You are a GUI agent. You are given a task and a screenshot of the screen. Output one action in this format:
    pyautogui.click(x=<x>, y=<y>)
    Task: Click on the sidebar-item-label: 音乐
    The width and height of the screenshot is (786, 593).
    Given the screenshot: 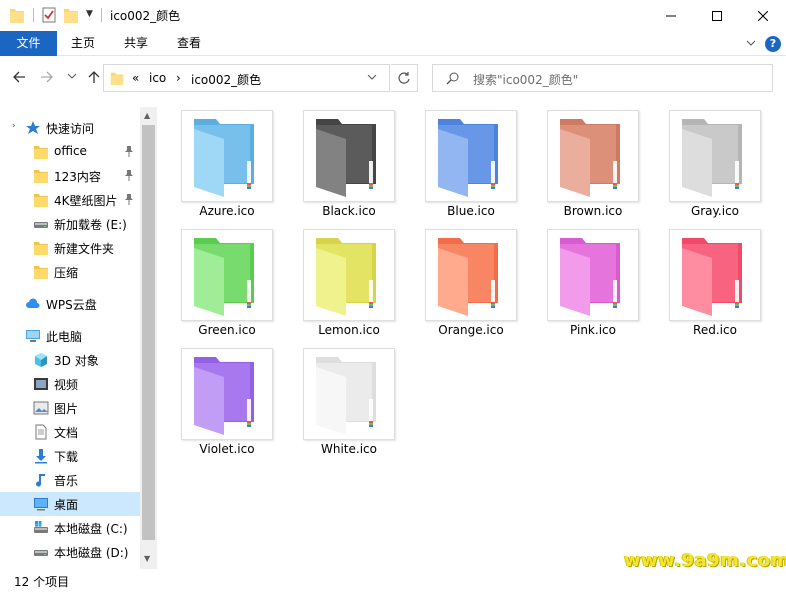 What is the action you would take?
    pyautogui.click(x=66, y=481)
    